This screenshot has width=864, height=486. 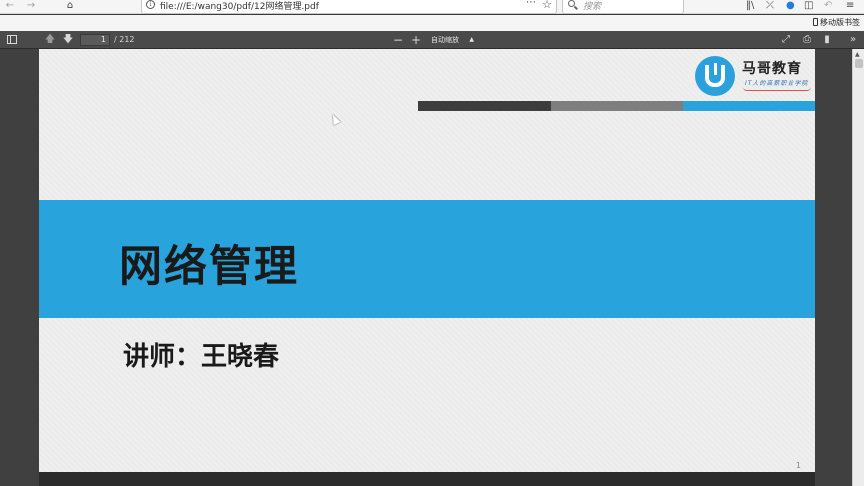 I want to click on mobile-bookmarks: 移动版书签, so click(x=836, y=22).